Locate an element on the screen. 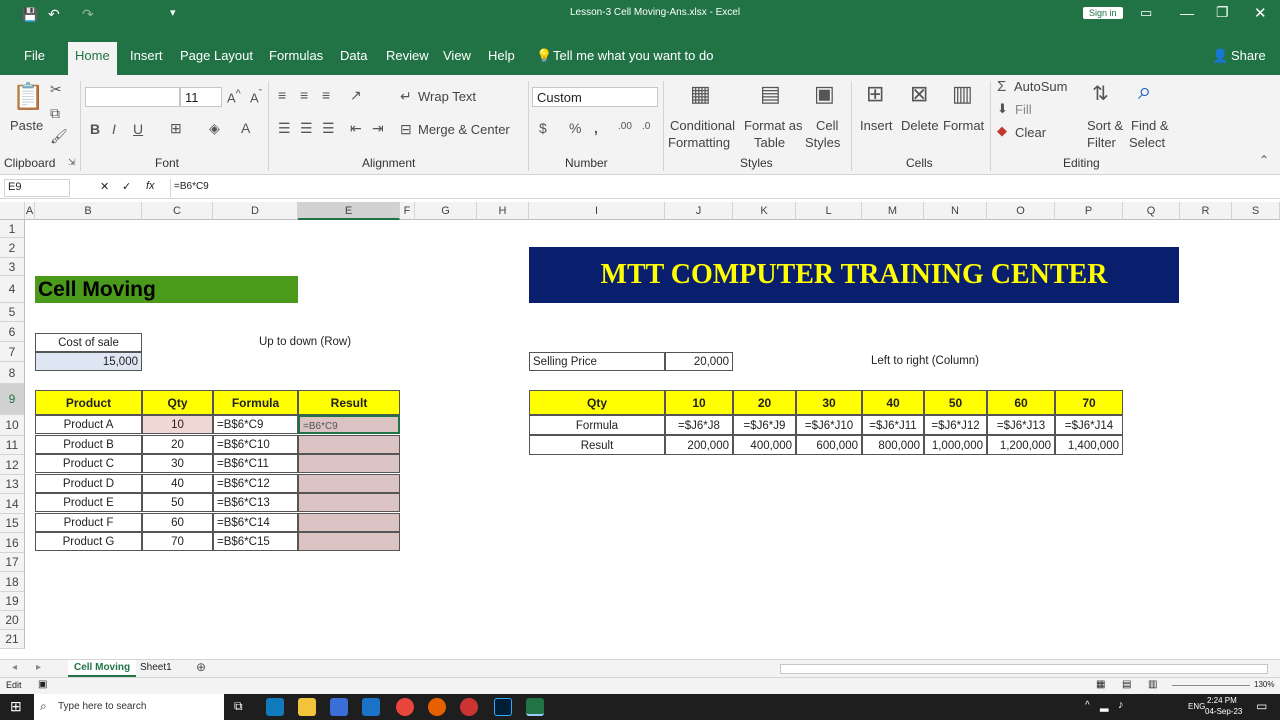 The height and width of the screenshot is (720, 1280). row-header-12: 12 is located at coordinates (12, 465).